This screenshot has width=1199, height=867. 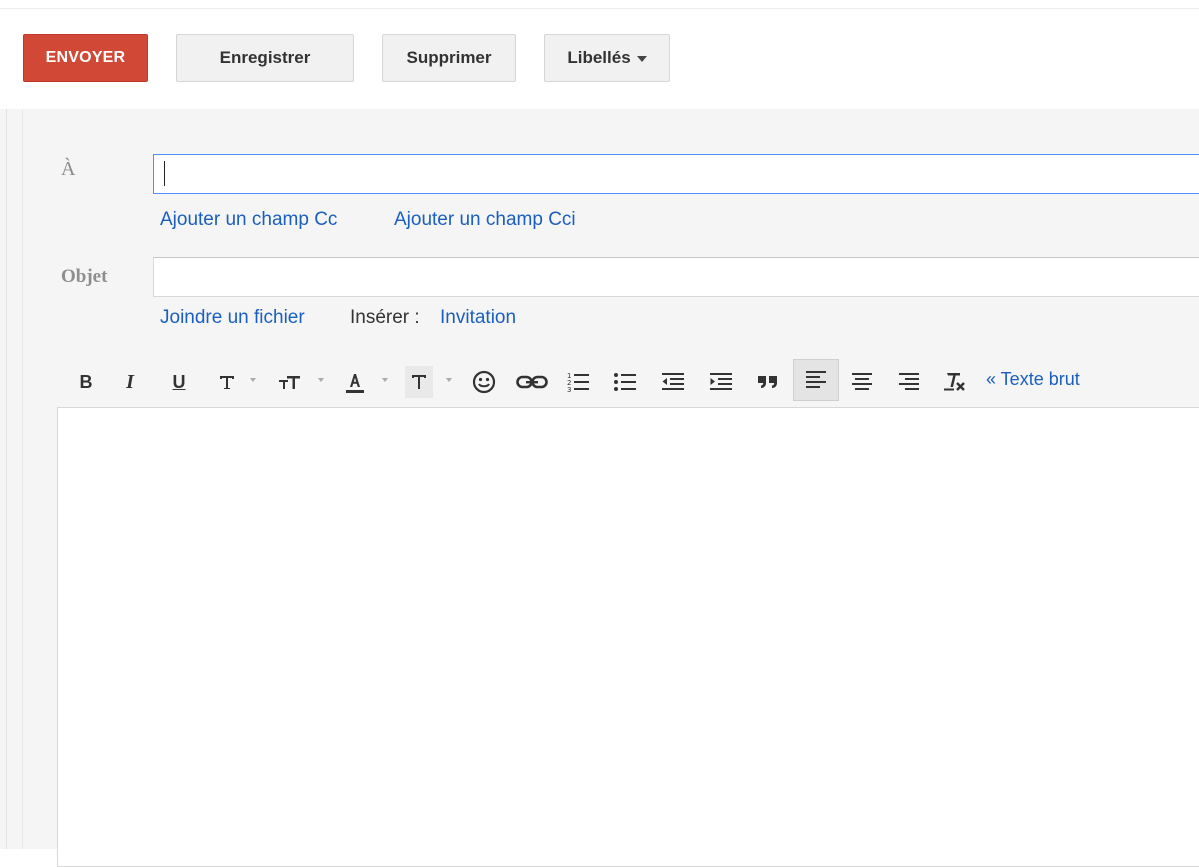 I want to click on bulleted-list-button, so click(x=625, y=382).